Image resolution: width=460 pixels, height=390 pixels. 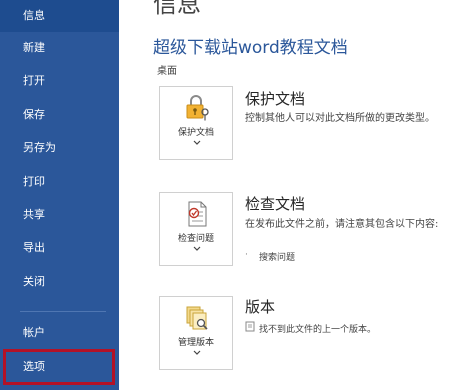 I want to click on nav-item-print: 打印, so click(x=59, y=182).